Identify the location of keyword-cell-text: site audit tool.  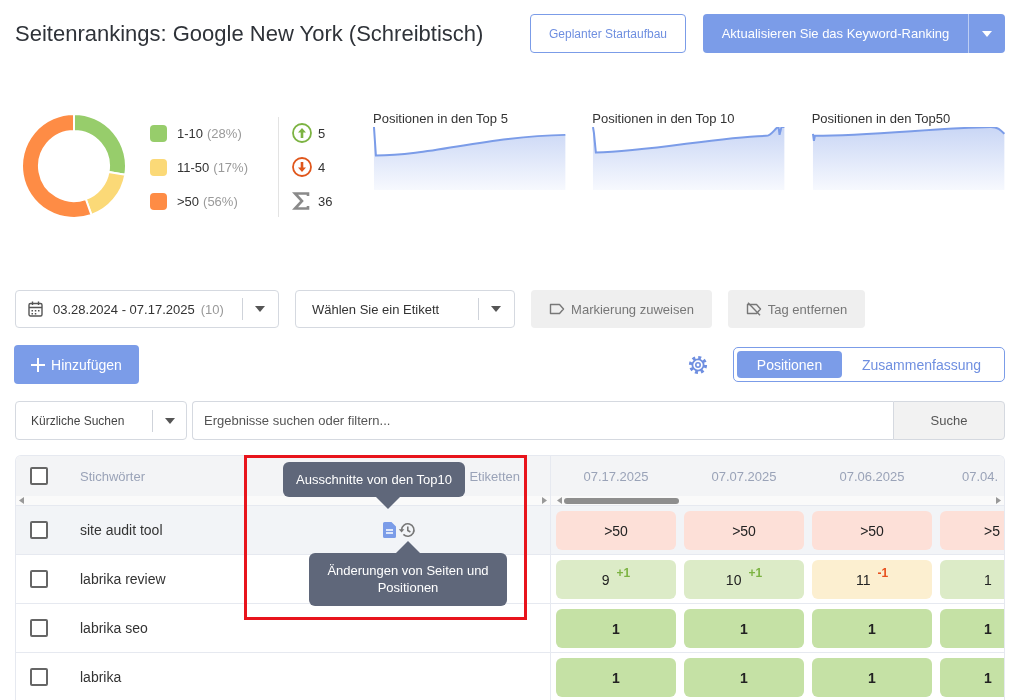
(122, 530).